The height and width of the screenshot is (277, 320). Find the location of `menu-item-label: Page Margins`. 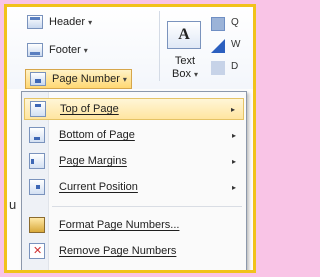

menu-item-label: Page Margins is located at coordinates (93, 161).